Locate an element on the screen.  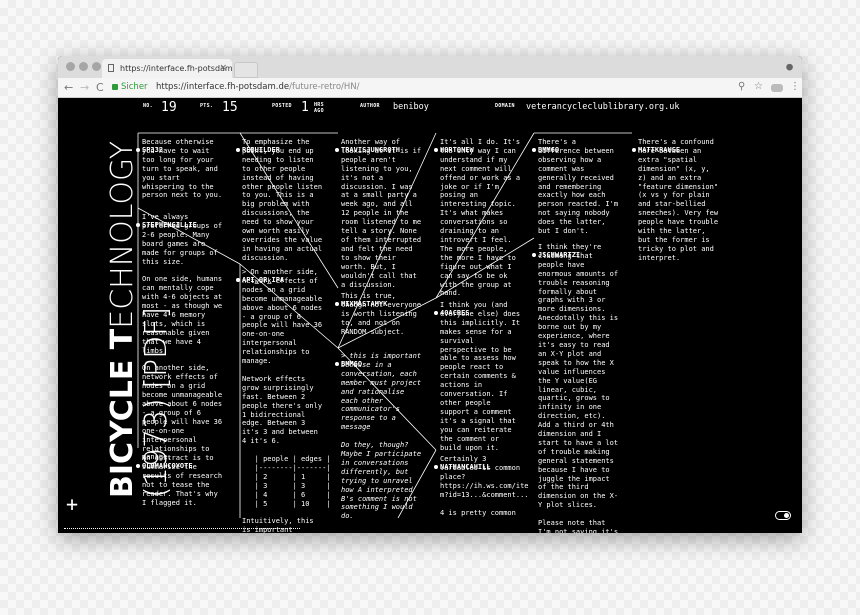
domain-link: veterancycleclublibrary.org.uk is located at coordinates (603, 107).